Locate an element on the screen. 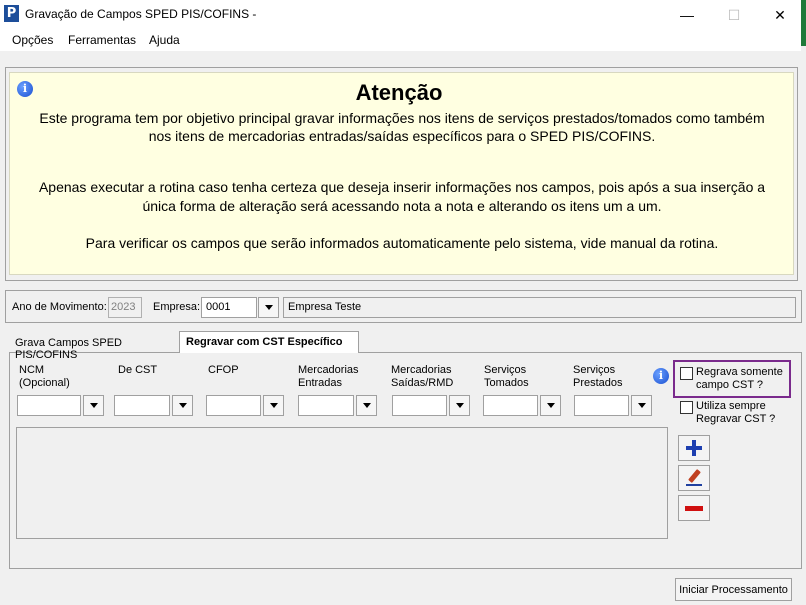 Image resolution: width=806 pixels, height=605 pixels. merc-entradas-dropdown-button is located at coordinates (366, 405).